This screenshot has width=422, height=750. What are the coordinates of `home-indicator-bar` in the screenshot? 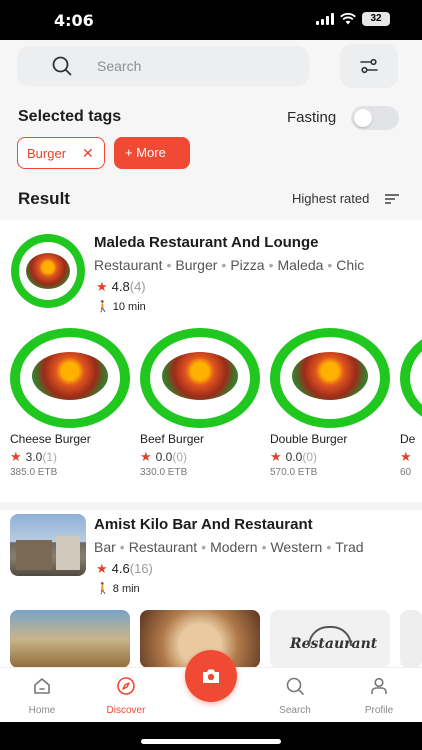 It's located at (211, 736).